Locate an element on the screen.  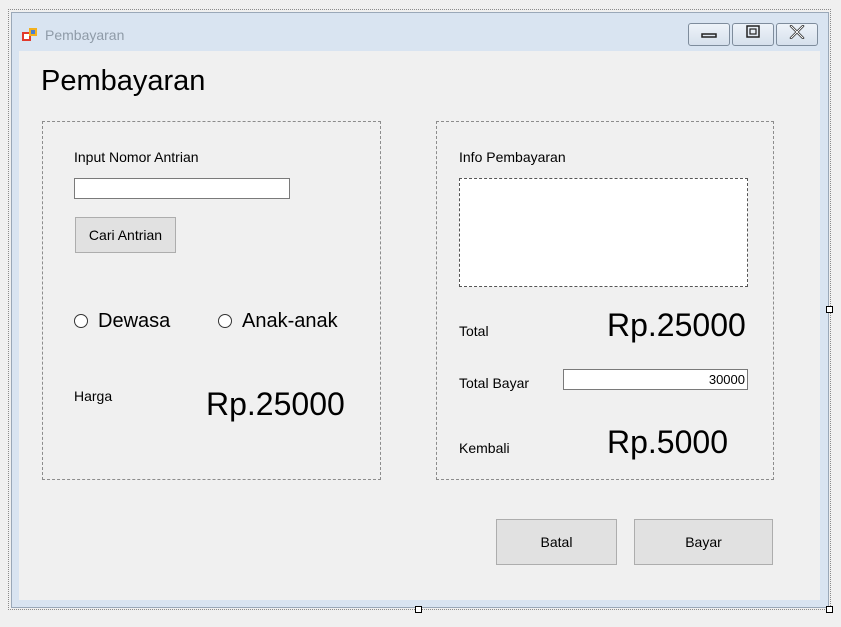
title-bar: Pembayaran is located at coordinates (420, 32).